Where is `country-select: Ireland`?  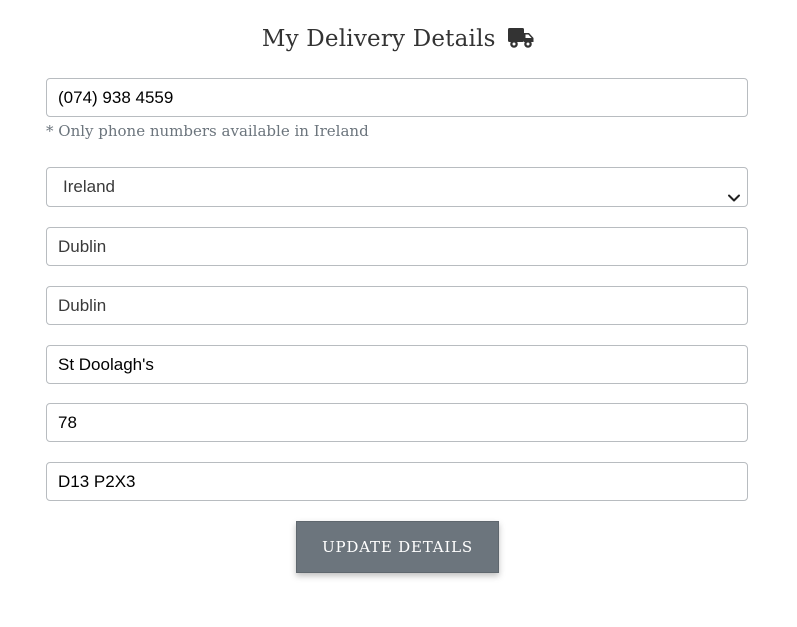 country-select: Ireland is located at coordinates (397, 187).